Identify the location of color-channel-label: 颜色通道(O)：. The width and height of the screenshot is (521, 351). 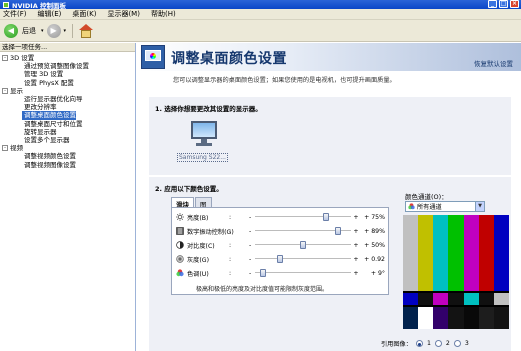
(426, 197).